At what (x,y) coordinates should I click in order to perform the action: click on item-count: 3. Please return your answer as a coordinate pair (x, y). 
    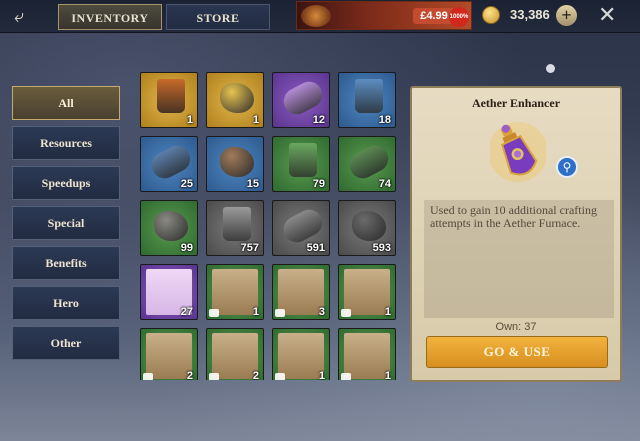
    Looking at the image, I should click on (321, 312).